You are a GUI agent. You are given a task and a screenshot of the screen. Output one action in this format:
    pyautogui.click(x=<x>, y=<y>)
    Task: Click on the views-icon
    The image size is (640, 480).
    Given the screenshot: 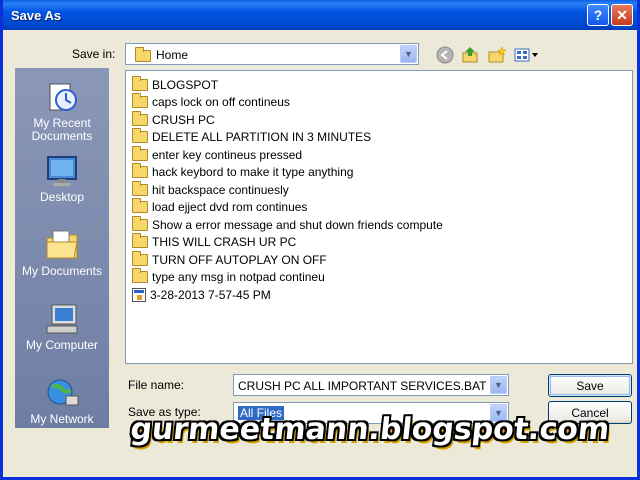 What is the action you would take?
    pyautogui.click(x=526, y=55)
    